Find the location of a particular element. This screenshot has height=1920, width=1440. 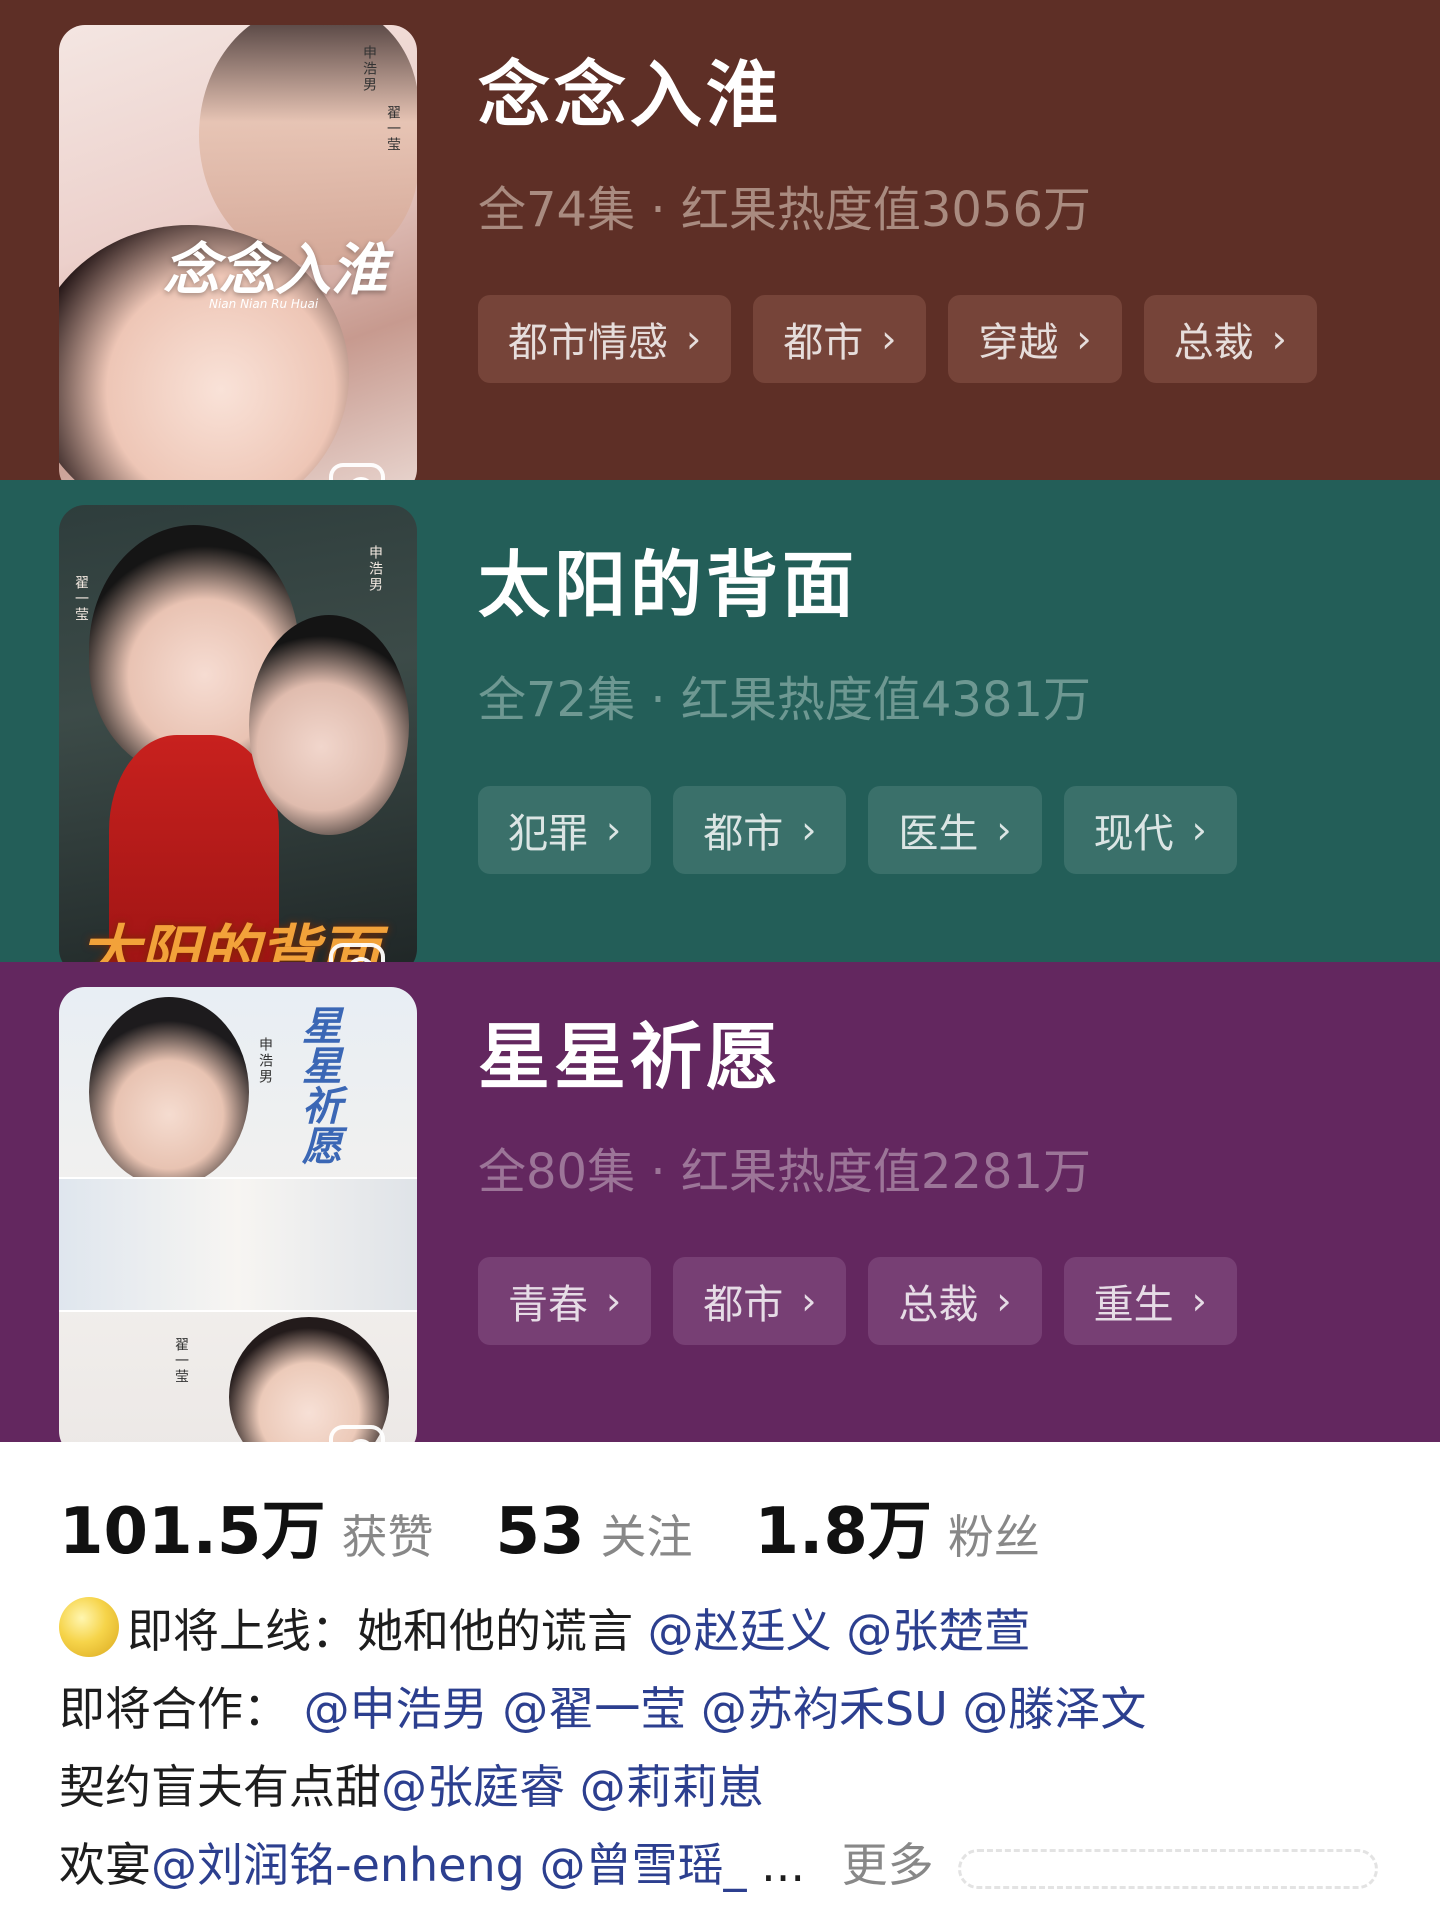

tag-list: 犯罪 › 都市 › 医生 › 现代 › is located at coordinates (857, 830).